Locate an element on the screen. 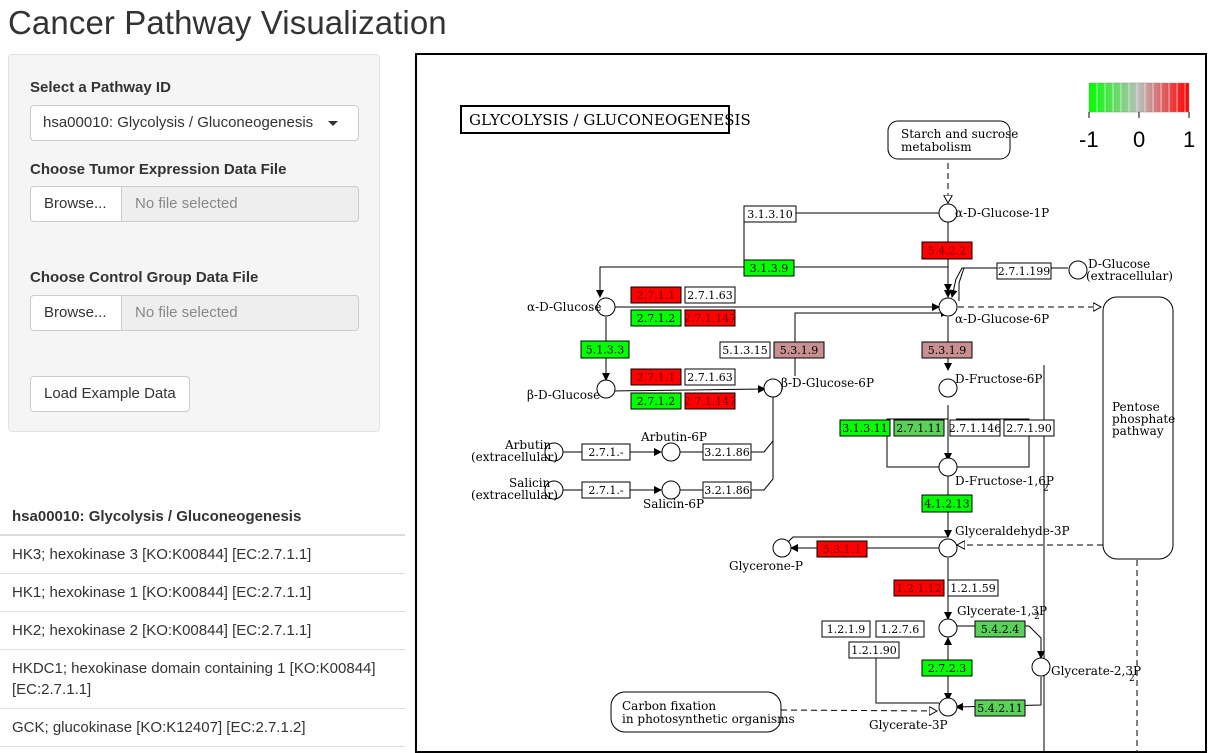 This screenshot has height=753, width=1213. compound-label: α-D-Glucose is located at coordinates (564, 307).